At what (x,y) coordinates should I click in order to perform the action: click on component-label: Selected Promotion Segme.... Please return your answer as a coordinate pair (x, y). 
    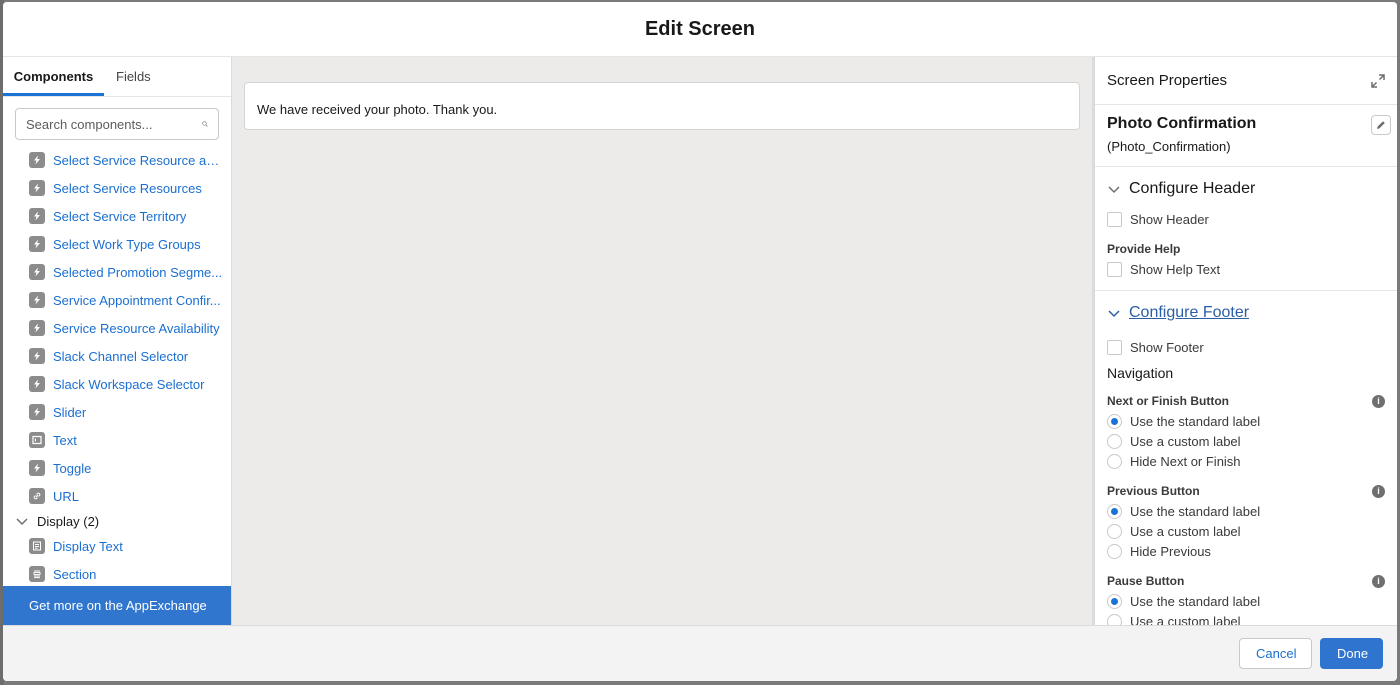
    Looking at the image, I should click on (138, 272).